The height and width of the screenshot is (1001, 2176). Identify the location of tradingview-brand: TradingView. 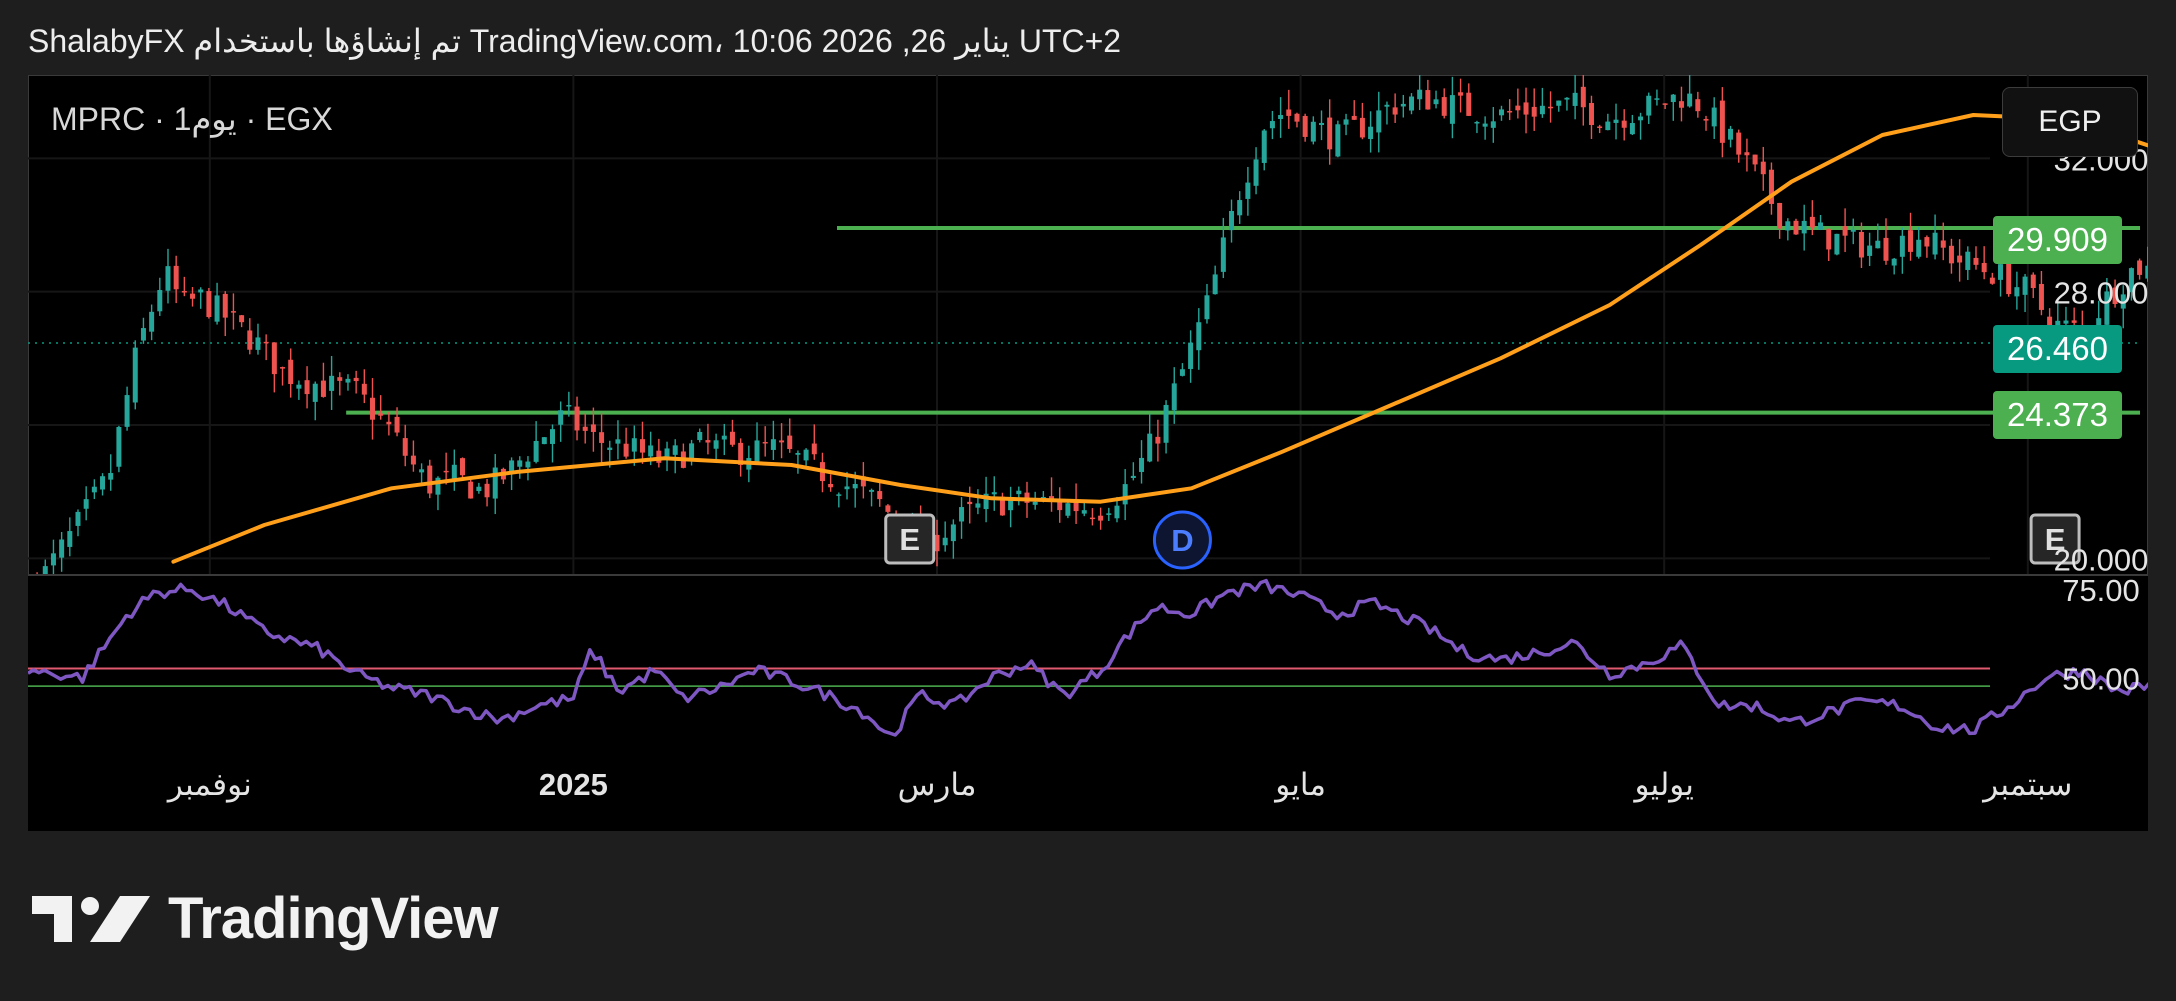
(265, 918).